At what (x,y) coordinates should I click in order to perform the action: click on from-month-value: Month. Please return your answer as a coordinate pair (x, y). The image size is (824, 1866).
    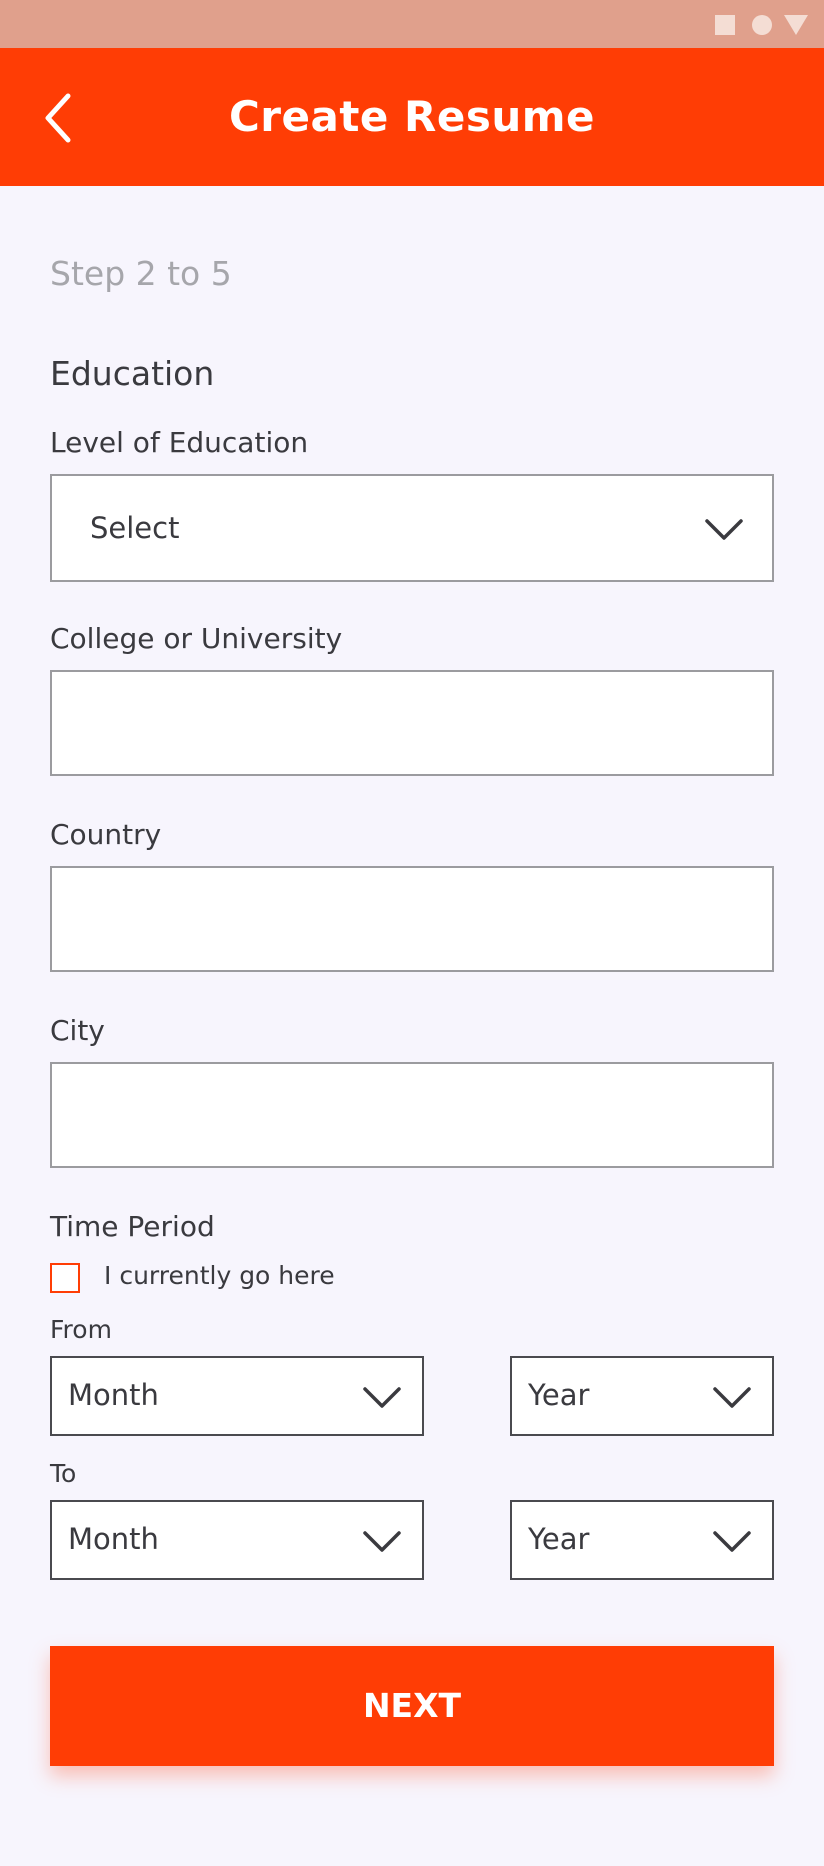
    Looking at the image, I should click on (113, 1395).